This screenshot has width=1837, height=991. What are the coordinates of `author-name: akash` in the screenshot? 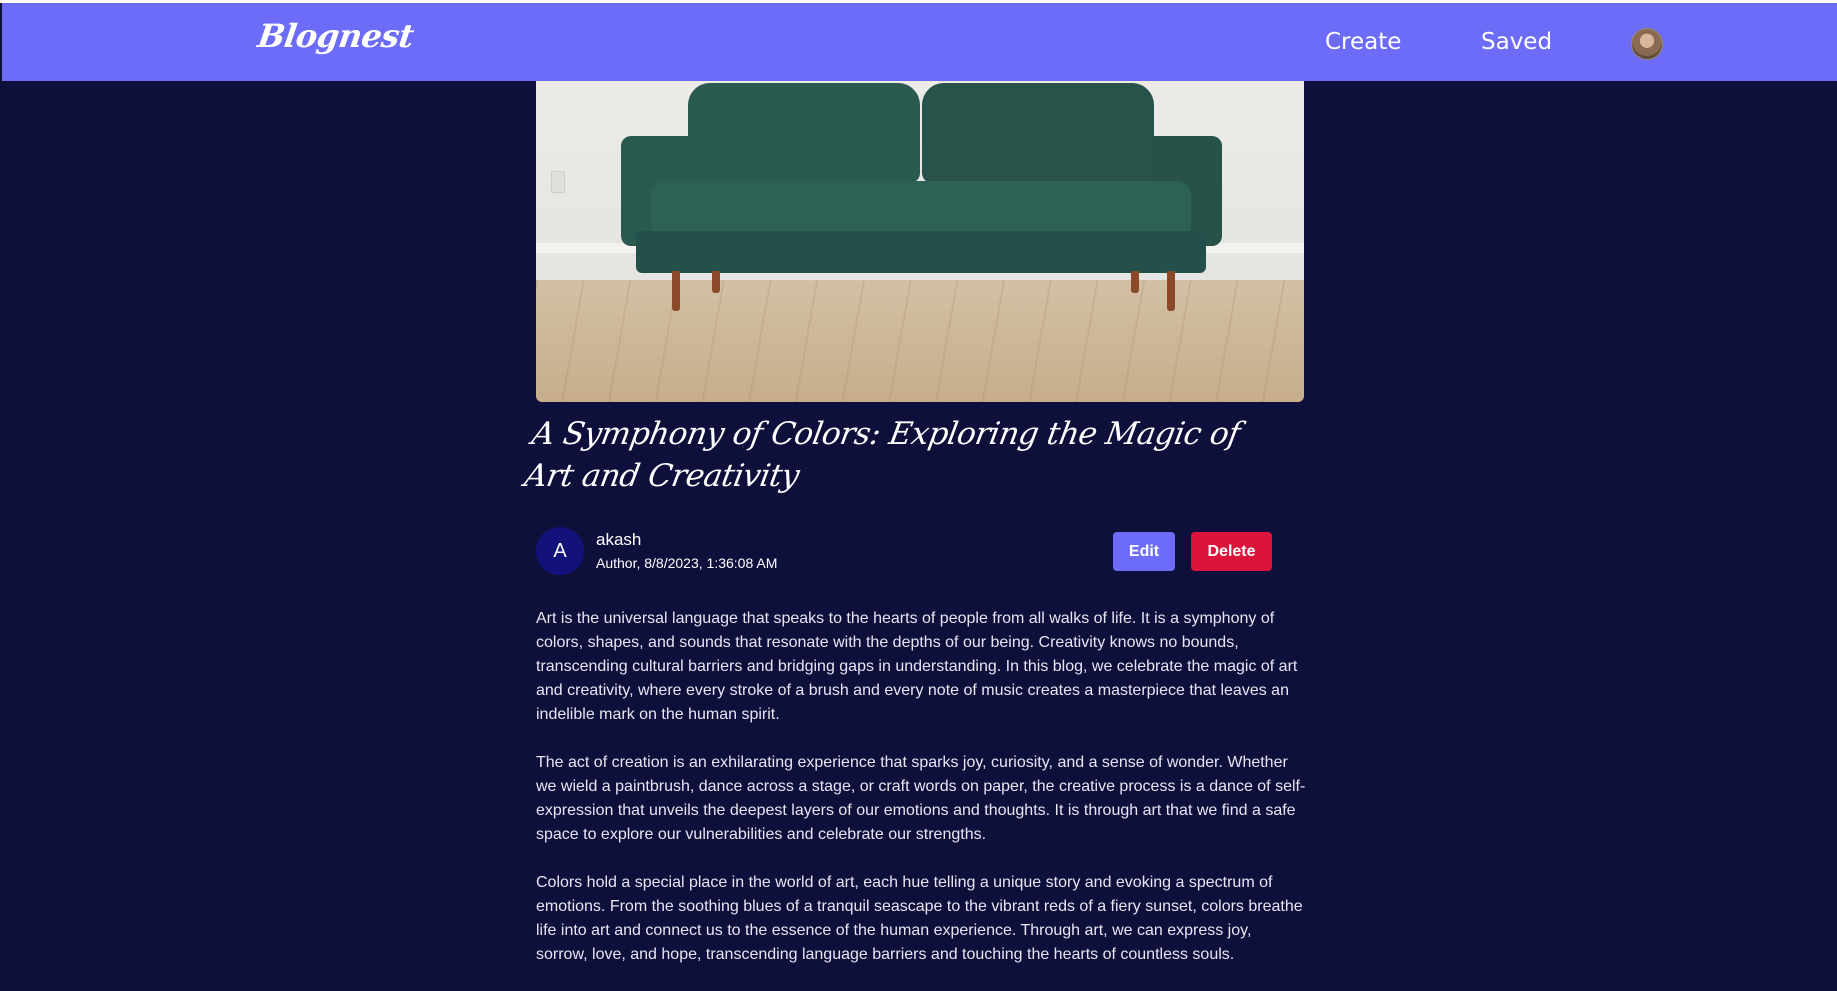 It's located at (619, 539).